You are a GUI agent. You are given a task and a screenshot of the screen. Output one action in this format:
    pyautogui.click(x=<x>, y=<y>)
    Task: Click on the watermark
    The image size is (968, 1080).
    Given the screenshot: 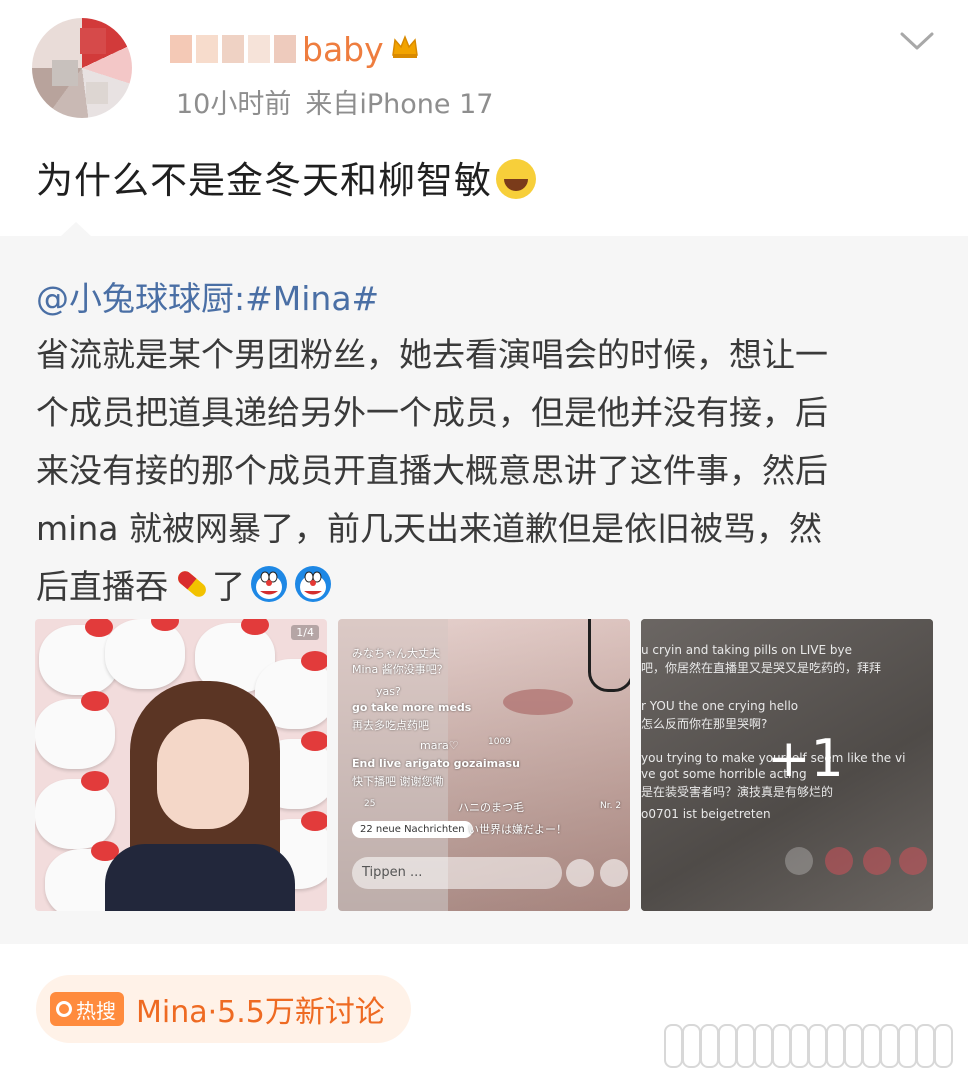 What is the action you would take?
    pyautogui.click(x=814, y=1046)
    